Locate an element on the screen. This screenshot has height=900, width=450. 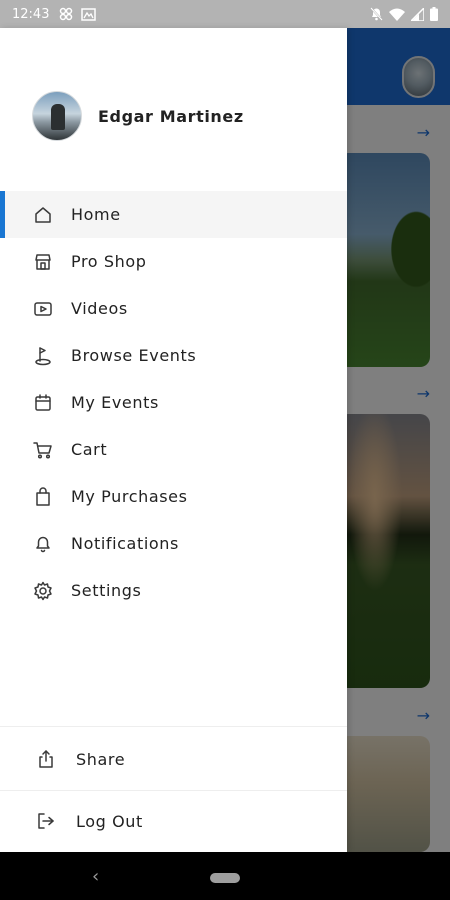
menu-item-label: My Events is located at coordinates (115, 402).